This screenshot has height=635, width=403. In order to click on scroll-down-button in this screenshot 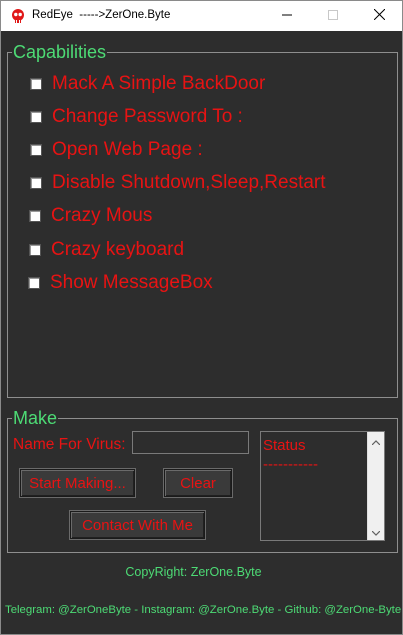, I will do `click(376, 531)`.